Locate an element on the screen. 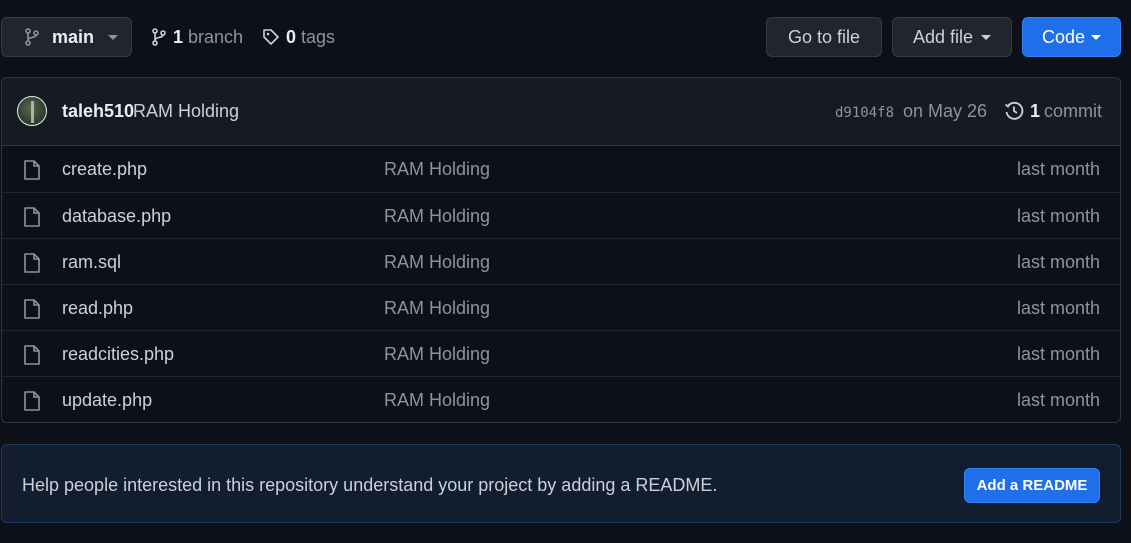  file-name: database.php is located at coordinates (116, 216).